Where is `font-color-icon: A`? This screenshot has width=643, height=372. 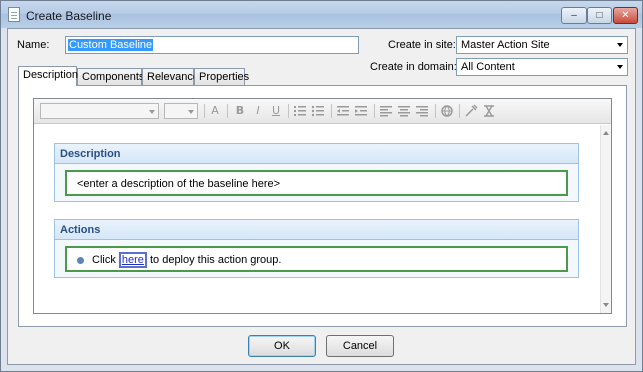 font-color-icon: A is located at coordinates (215, 111).